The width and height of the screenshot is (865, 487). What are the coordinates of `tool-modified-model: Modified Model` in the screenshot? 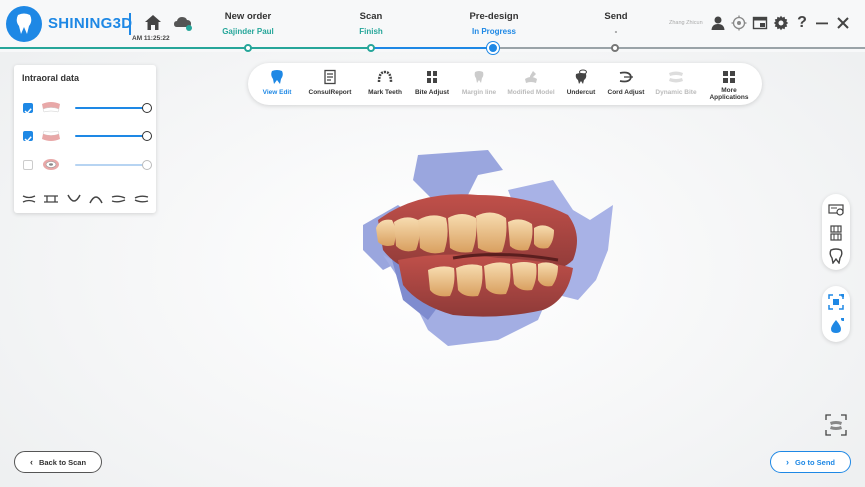 It's located at (531, 82).